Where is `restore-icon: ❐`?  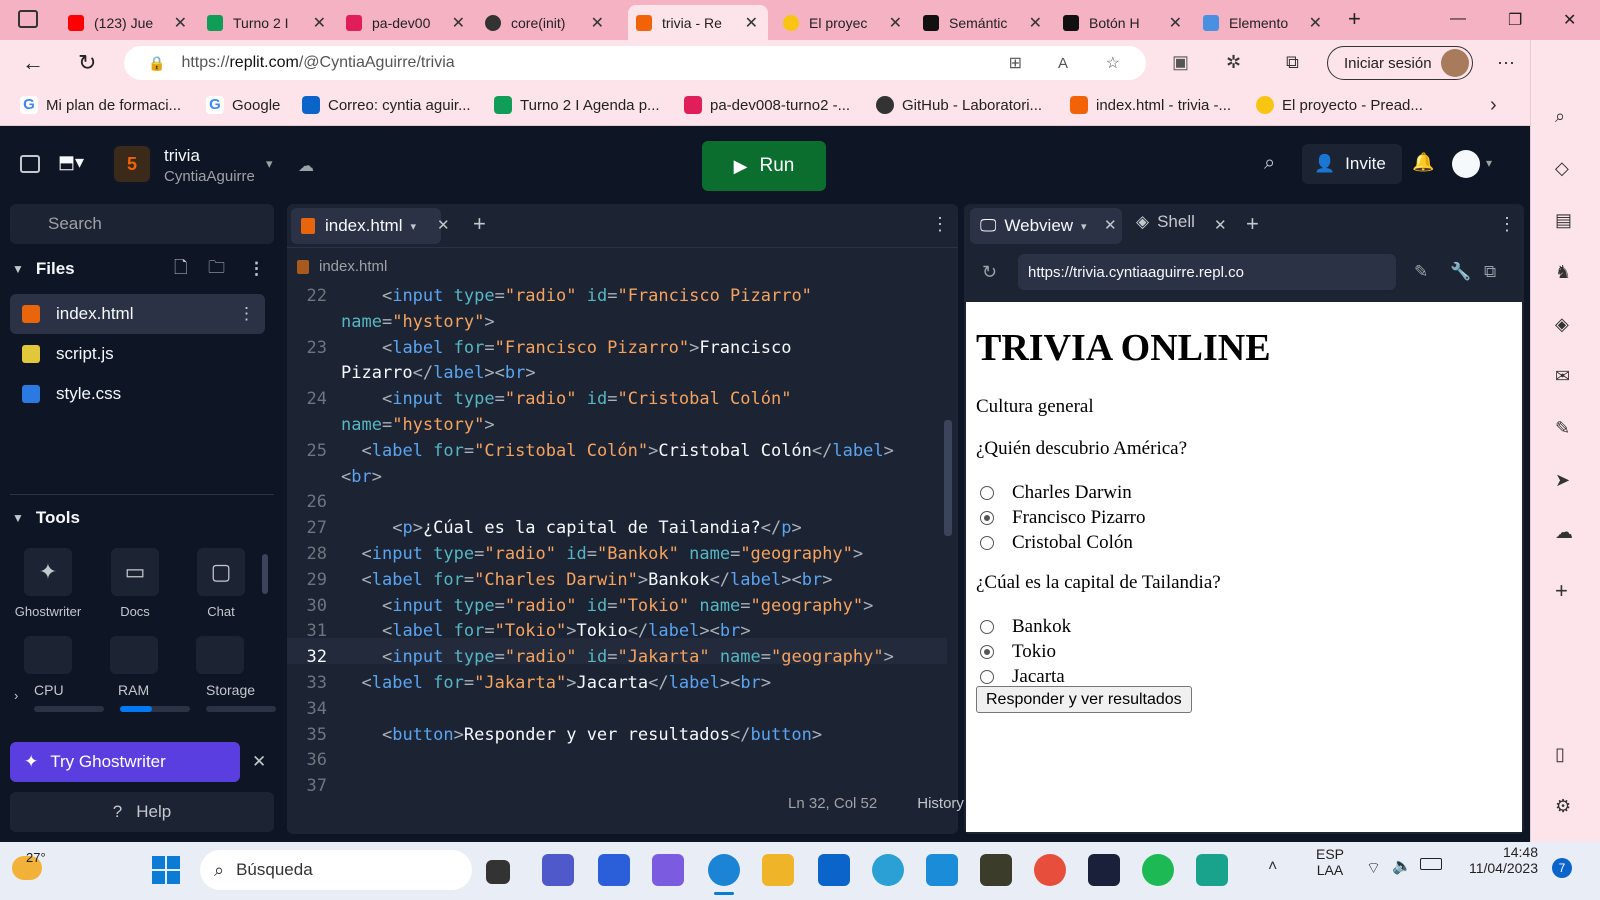
restore-icon: ❐ is located at coordinates (1515, 20).